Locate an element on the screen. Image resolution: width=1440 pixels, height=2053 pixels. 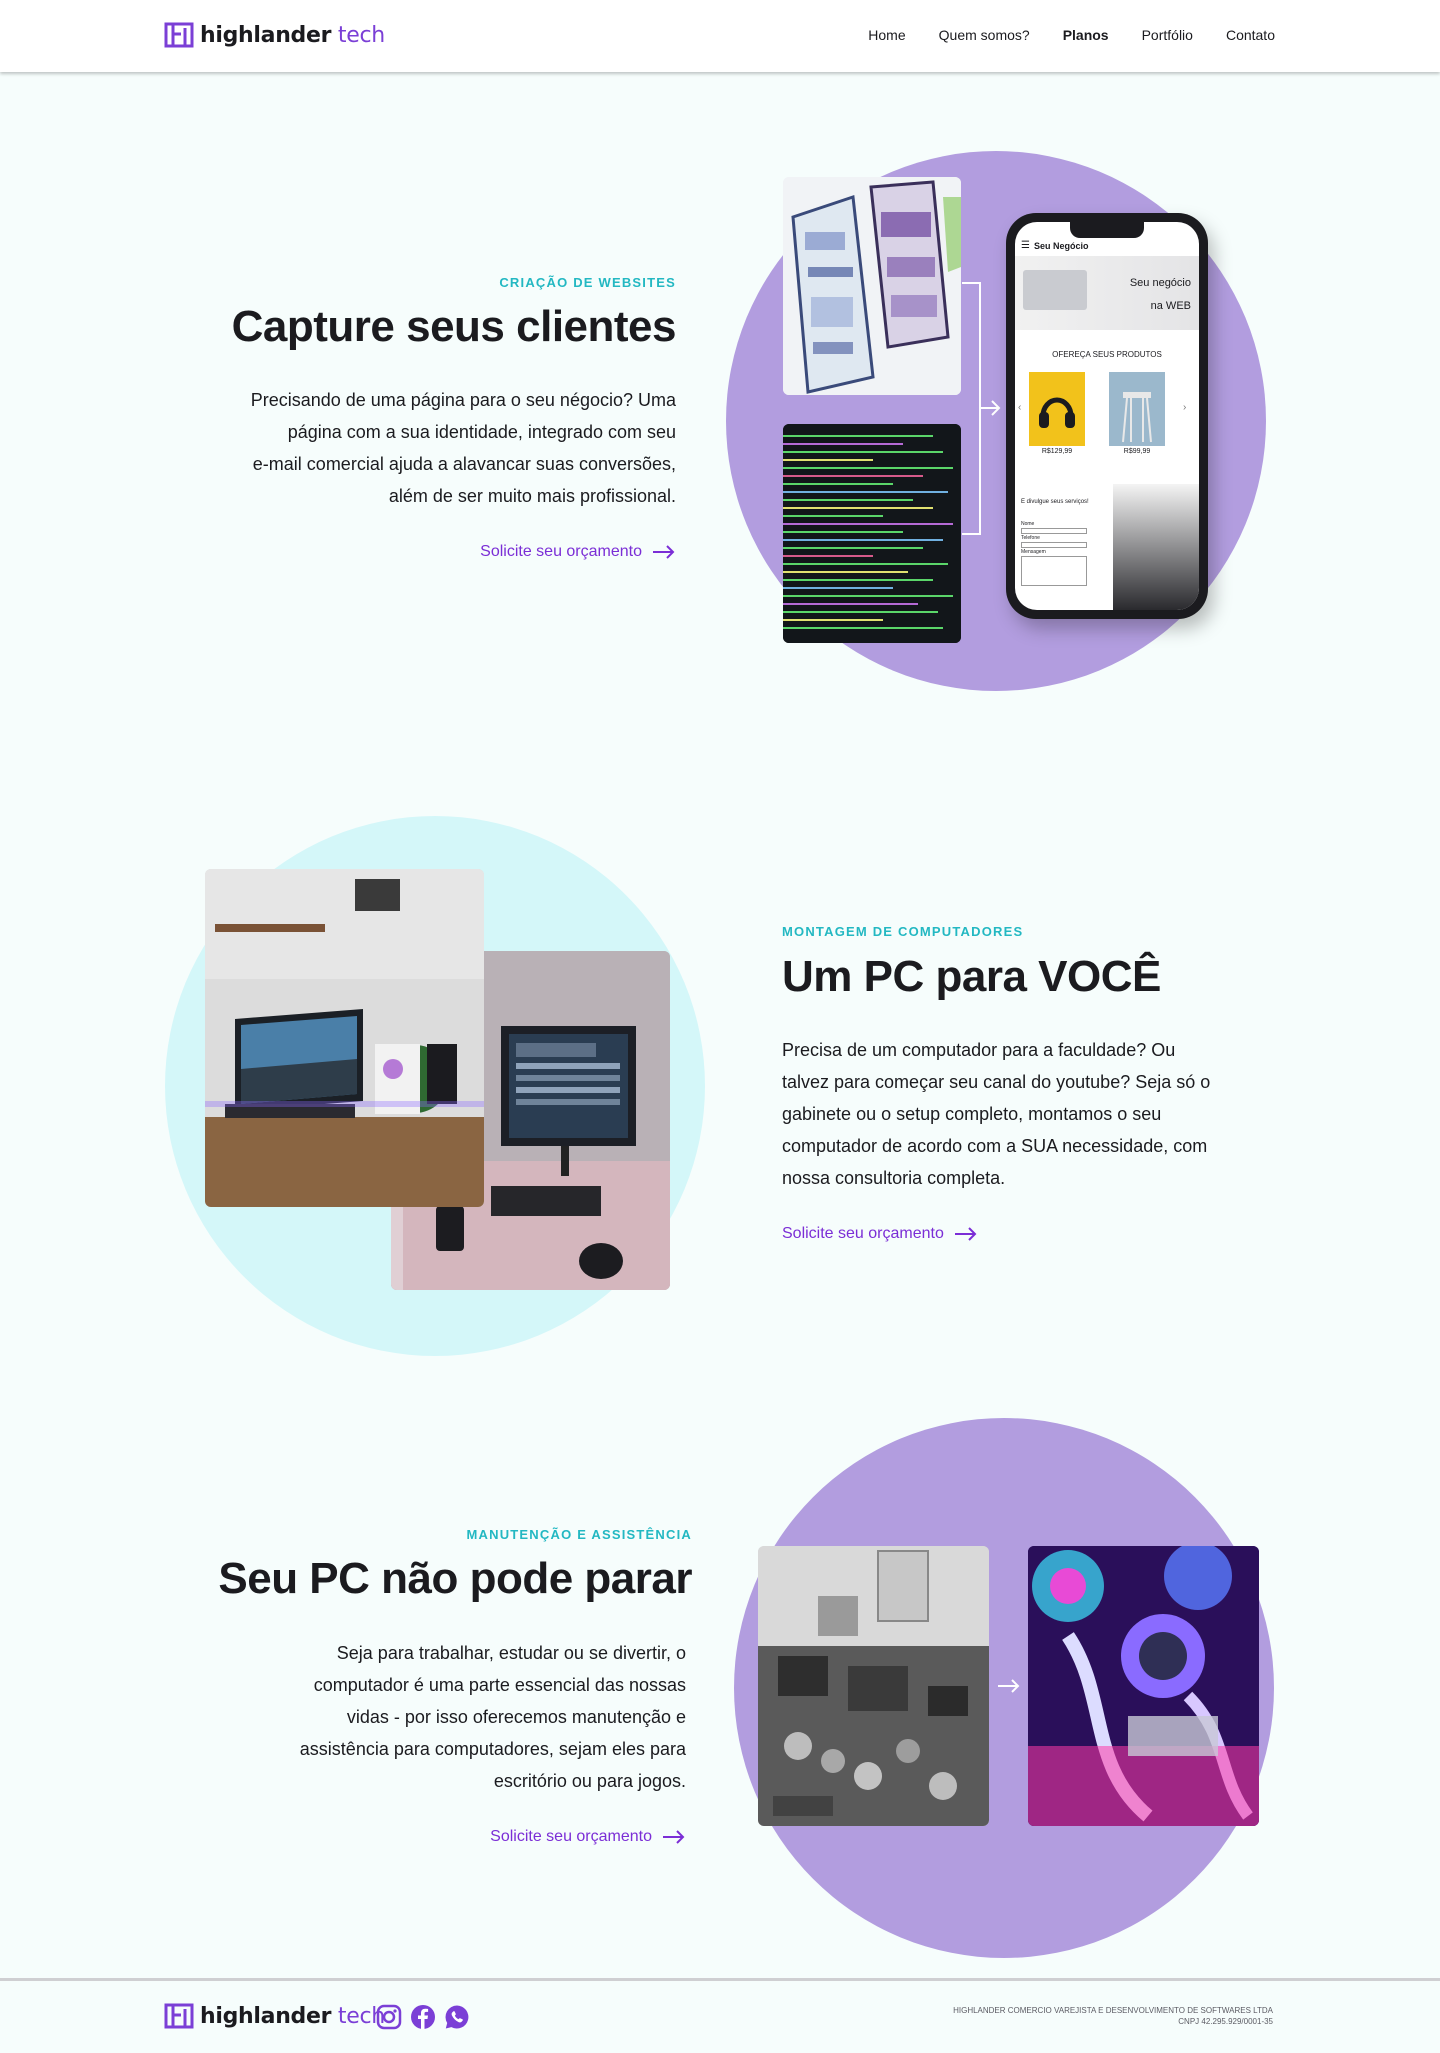
rgb-pc-photo is located at coordinates (1143, 1686).